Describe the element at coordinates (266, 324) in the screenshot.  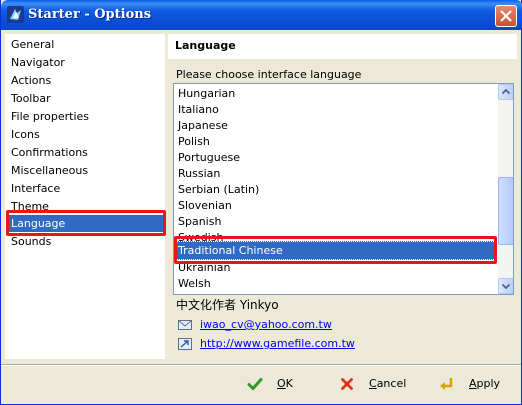
I see `email-link: iwao_cv@yahoo.com.tw` at that location.